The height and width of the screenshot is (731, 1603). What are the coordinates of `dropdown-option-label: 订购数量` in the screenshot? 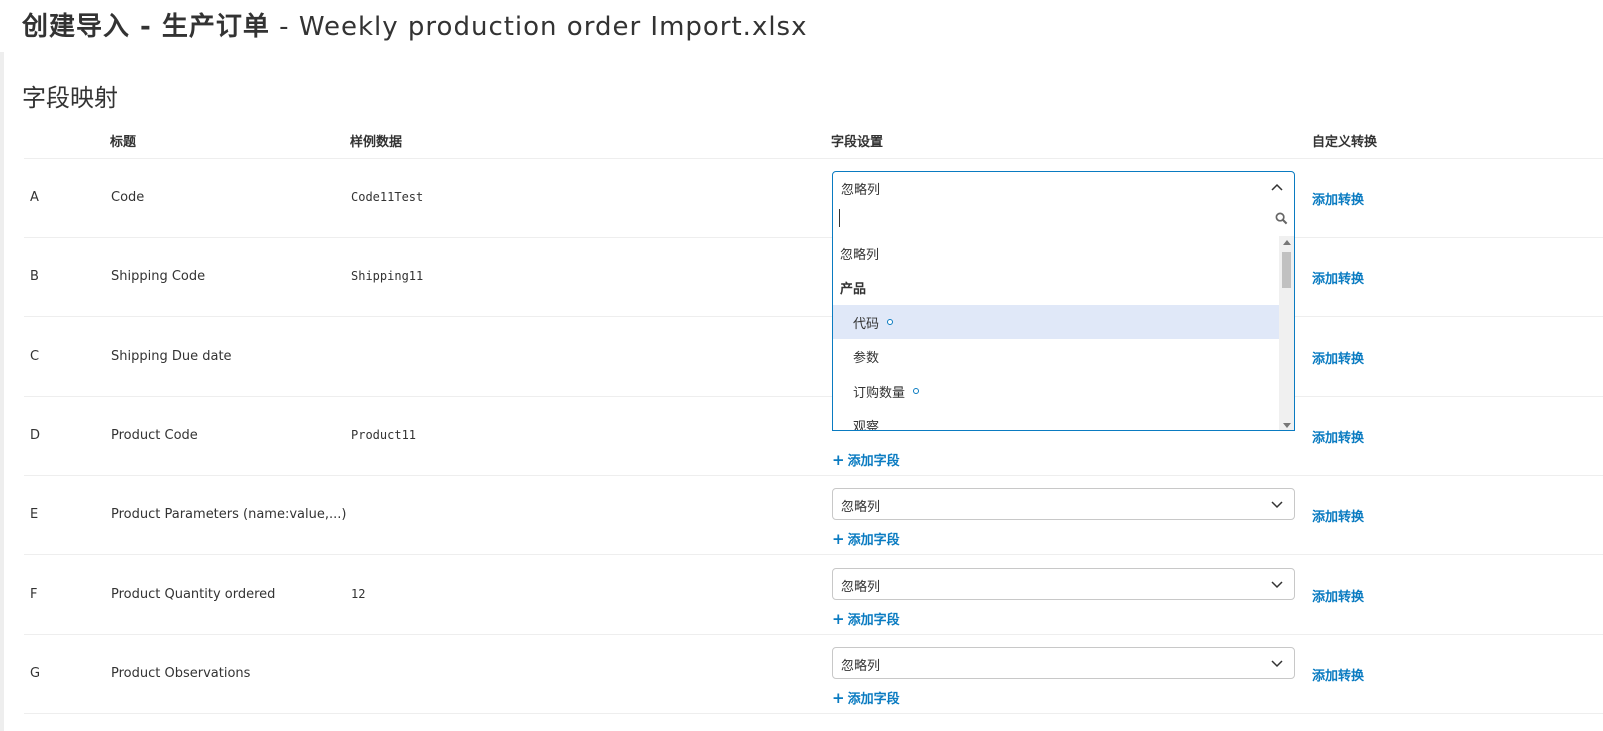 It's located at (879, 393).